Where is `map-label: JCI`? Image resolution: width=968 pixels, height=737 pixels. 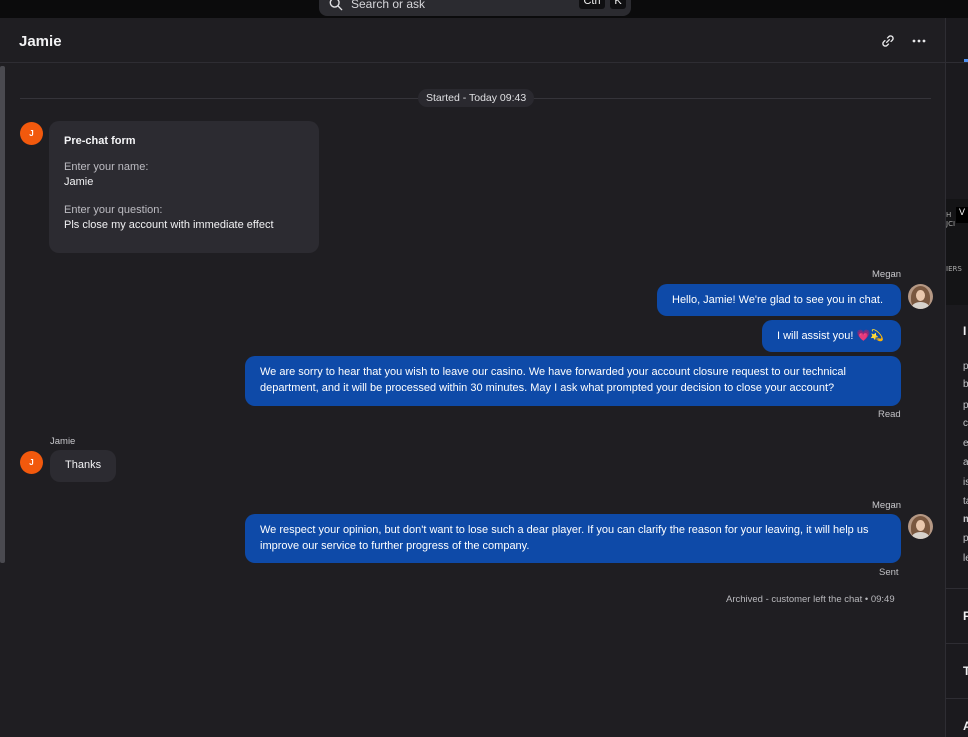 map-label: JCI is located at coordinates (951, 224).